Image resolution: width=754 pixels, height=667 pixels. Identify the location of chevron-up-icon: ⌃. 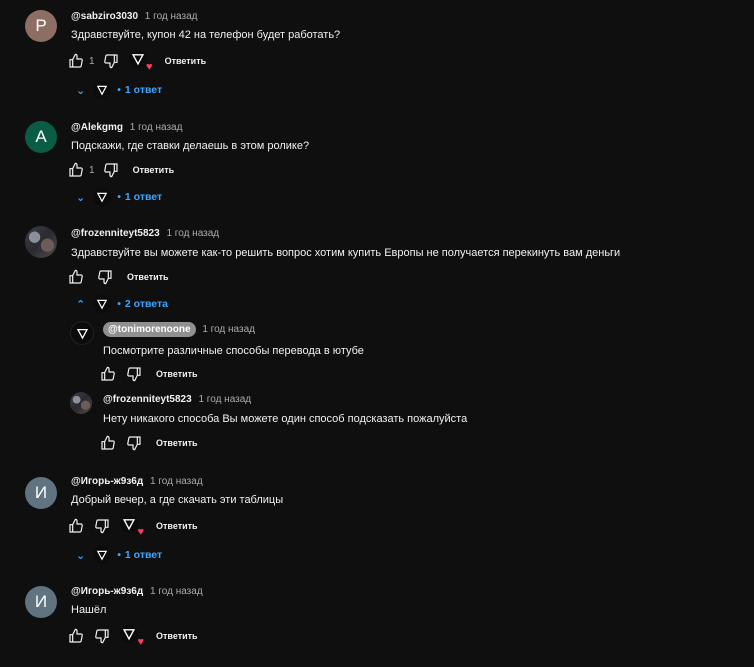
(81, 304).